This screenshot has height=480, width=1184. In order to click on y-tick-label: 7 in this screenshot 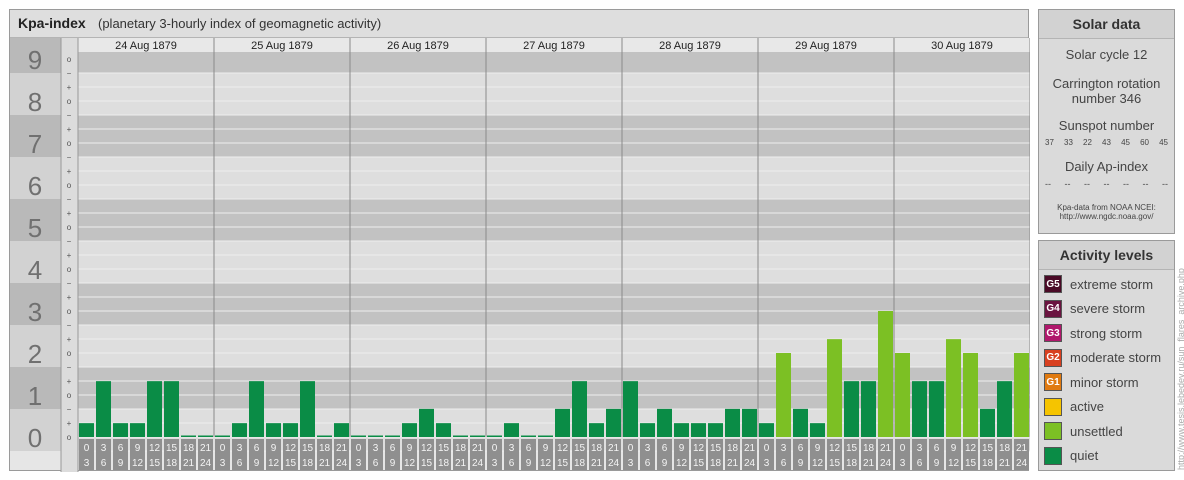, I will do `click(35, 144)`.